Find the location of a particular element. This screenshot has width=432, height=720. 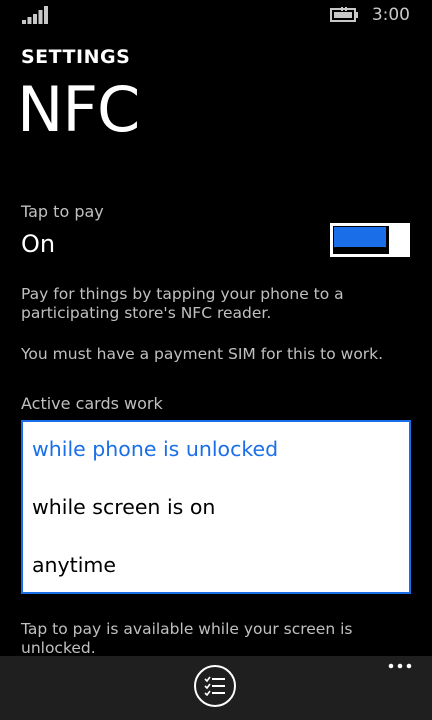

toggle-thumb is located at coordinates (401, 240).